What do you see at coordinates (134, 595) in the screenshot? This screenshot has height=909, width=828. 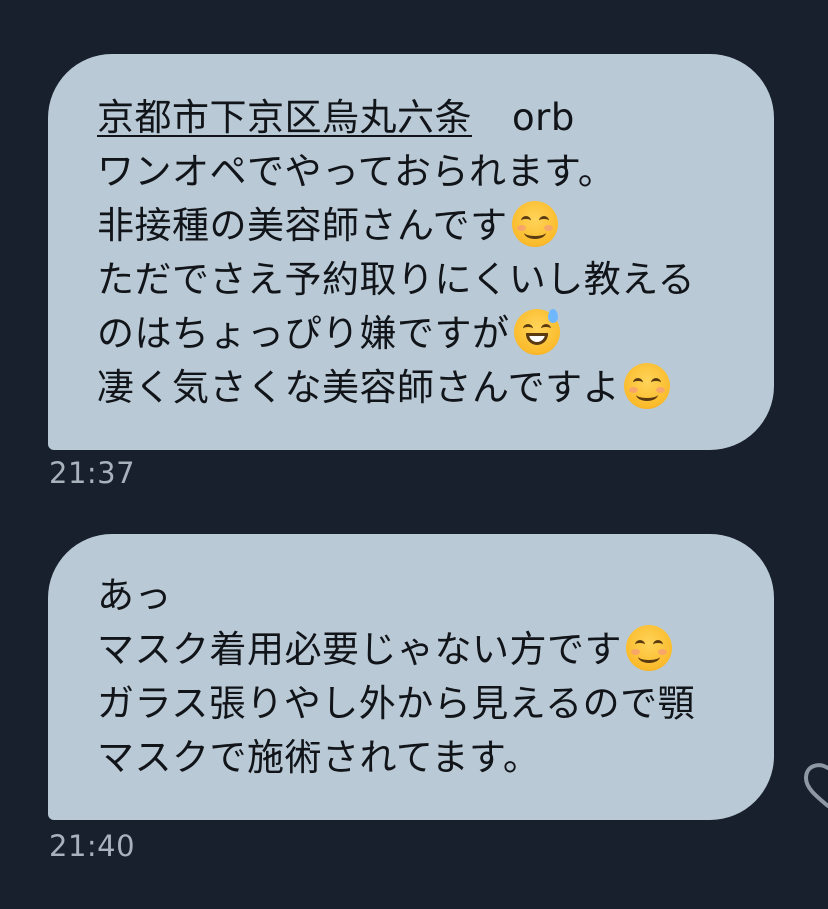 I see `message-line: あっ` at bounding box center [134, 595].